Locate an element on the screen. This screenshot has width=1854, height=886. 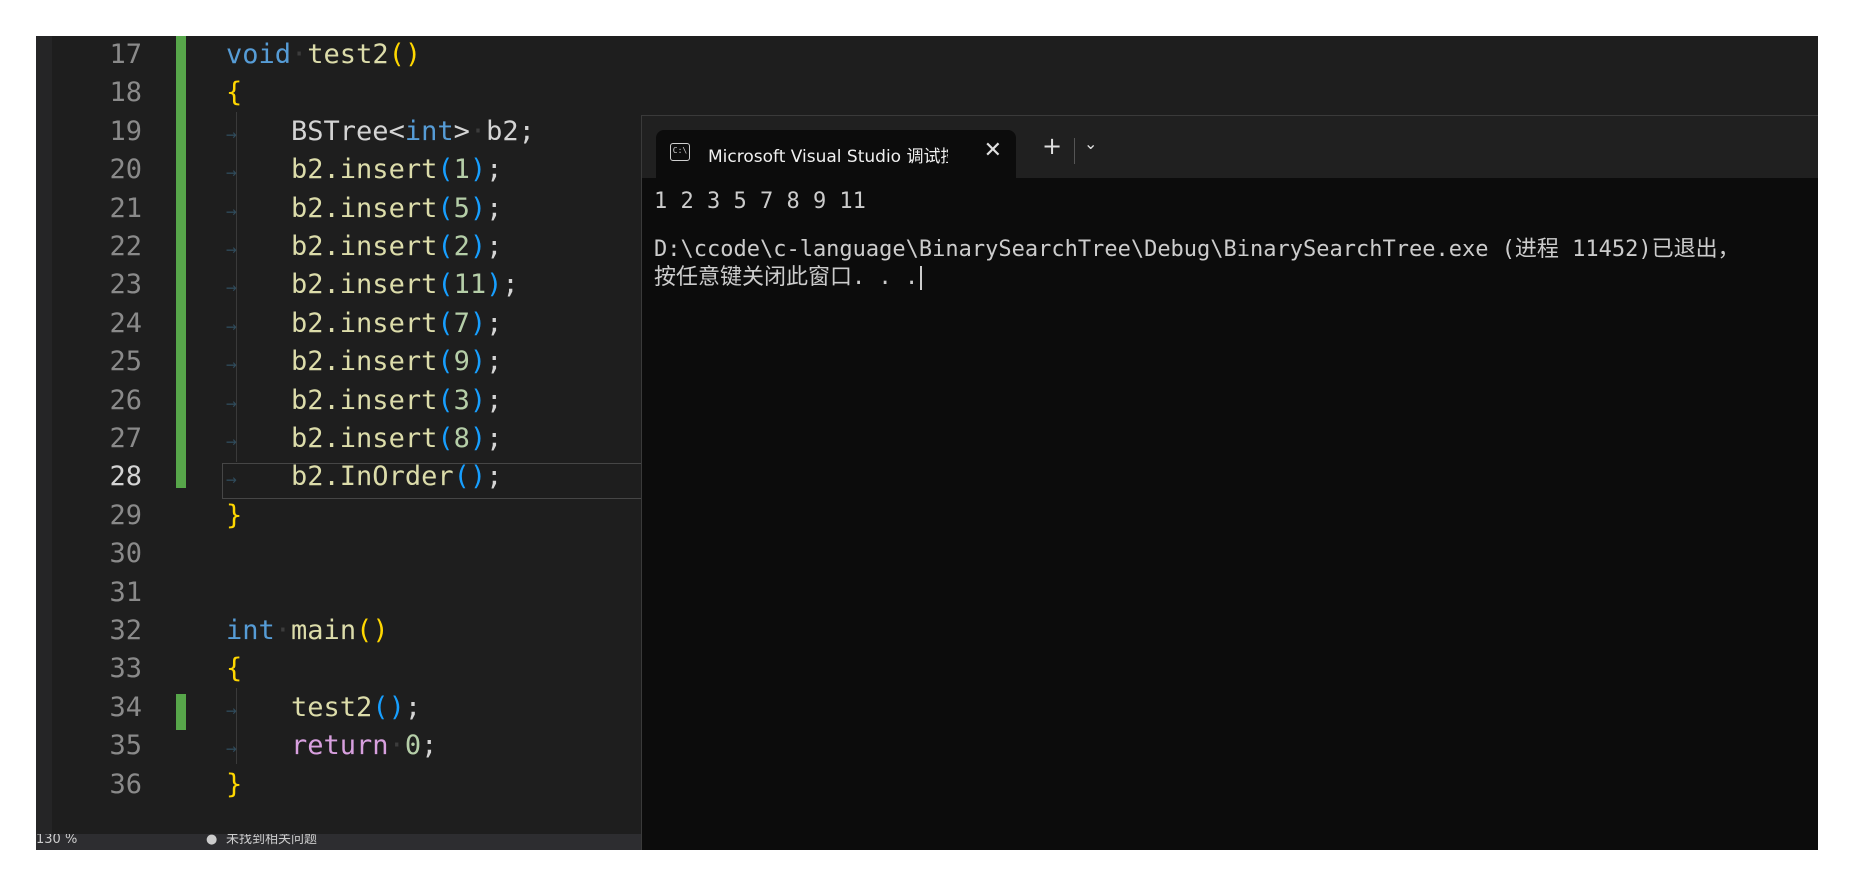
line-number: 19 is located at coordinates (125, 131).